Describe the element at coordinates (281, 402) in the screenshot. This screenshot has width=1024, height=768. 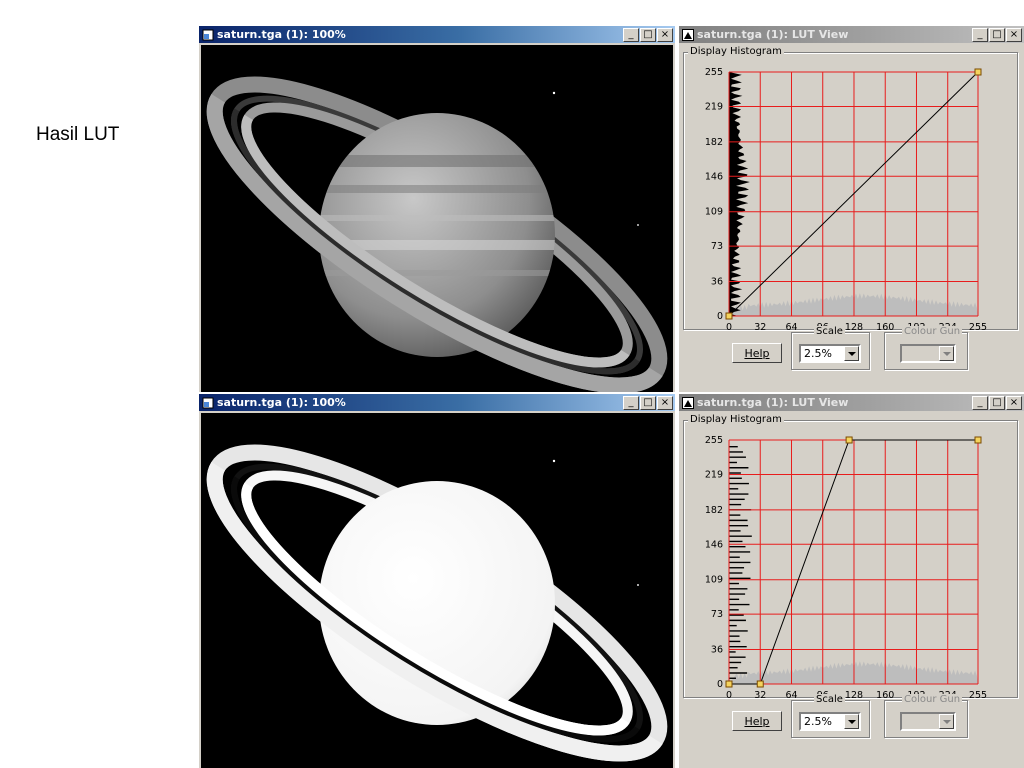
I see `bottom-image-title: saturn.tga (1): 100%` at that location.